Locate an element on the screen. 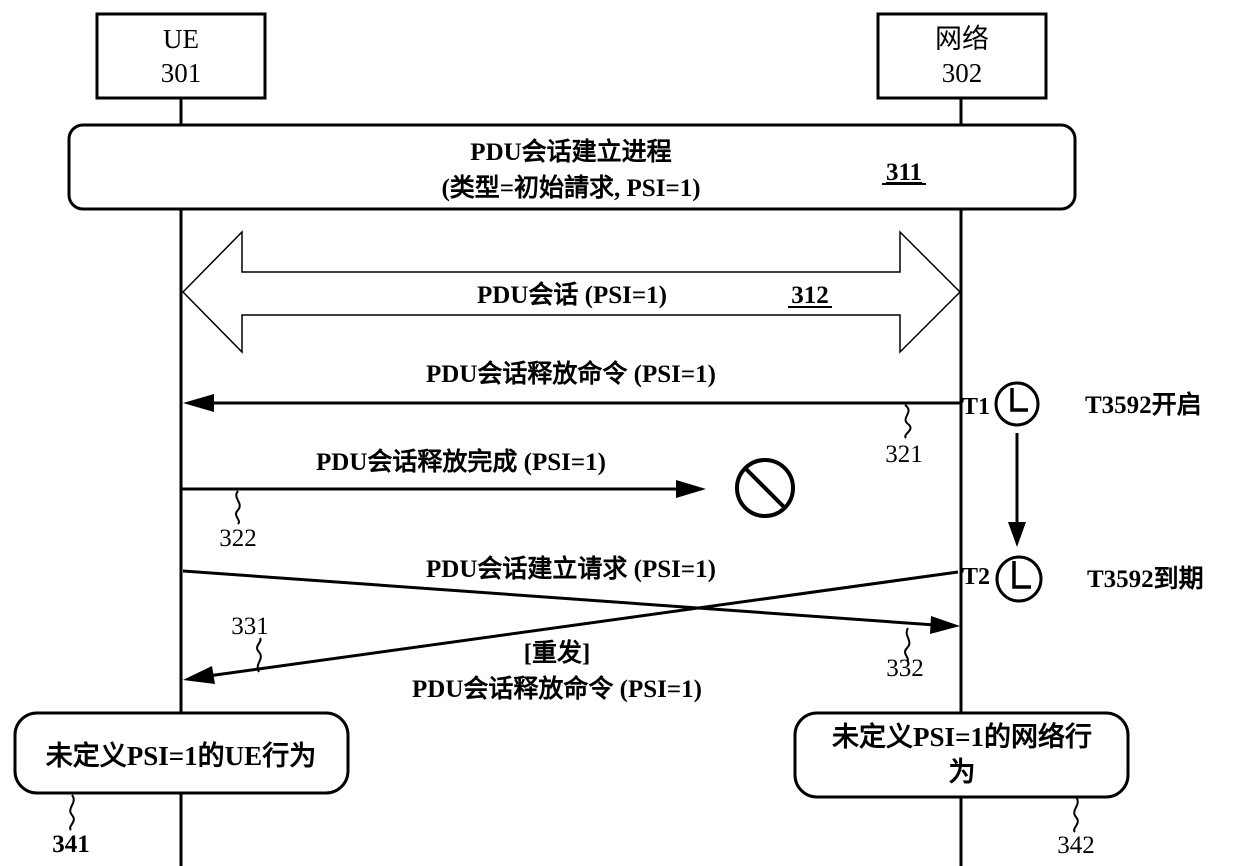  network-entity-box: 网络 302 is located at coordinates (962, 56).